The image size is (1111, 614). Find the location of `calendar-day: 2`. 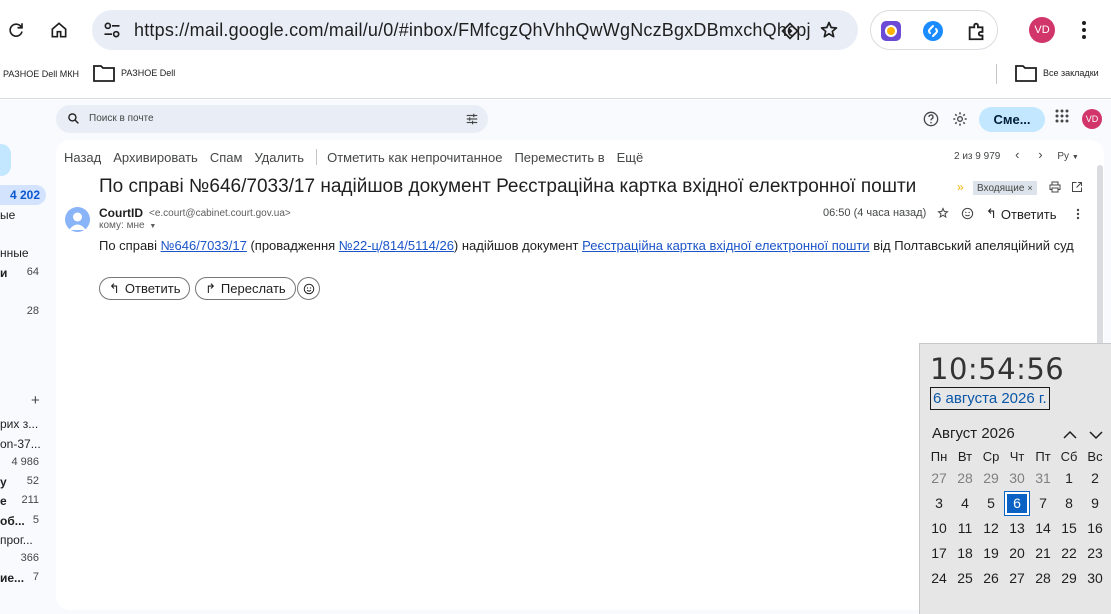

calendar-day: 2 is located at coordinates (1095, 478).